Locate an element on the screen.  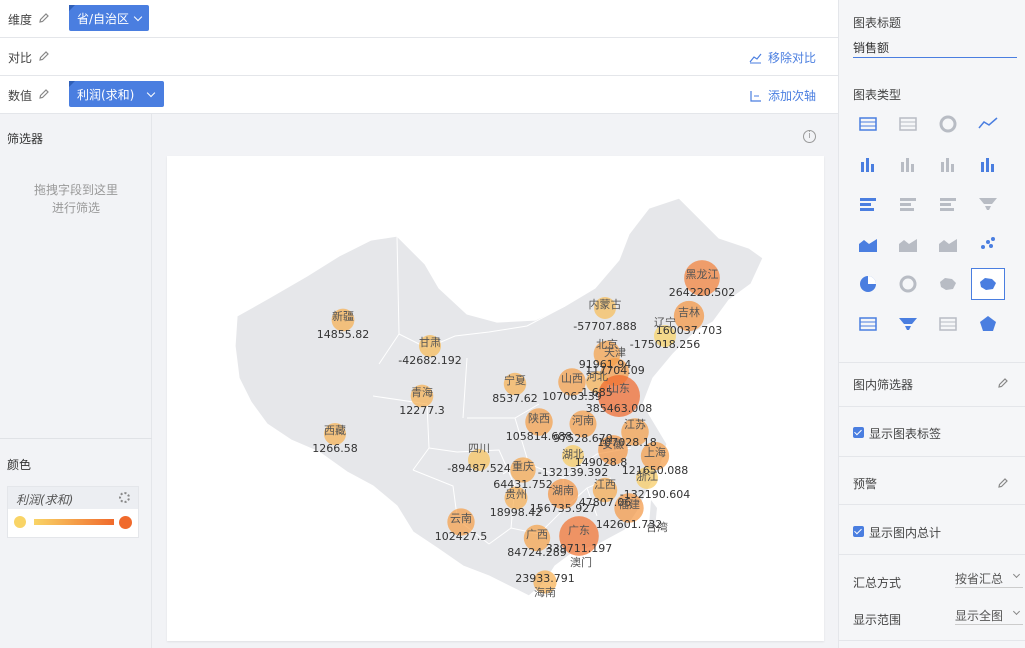
color-legend: 利润(求和) is located at coordinates (73, 512).